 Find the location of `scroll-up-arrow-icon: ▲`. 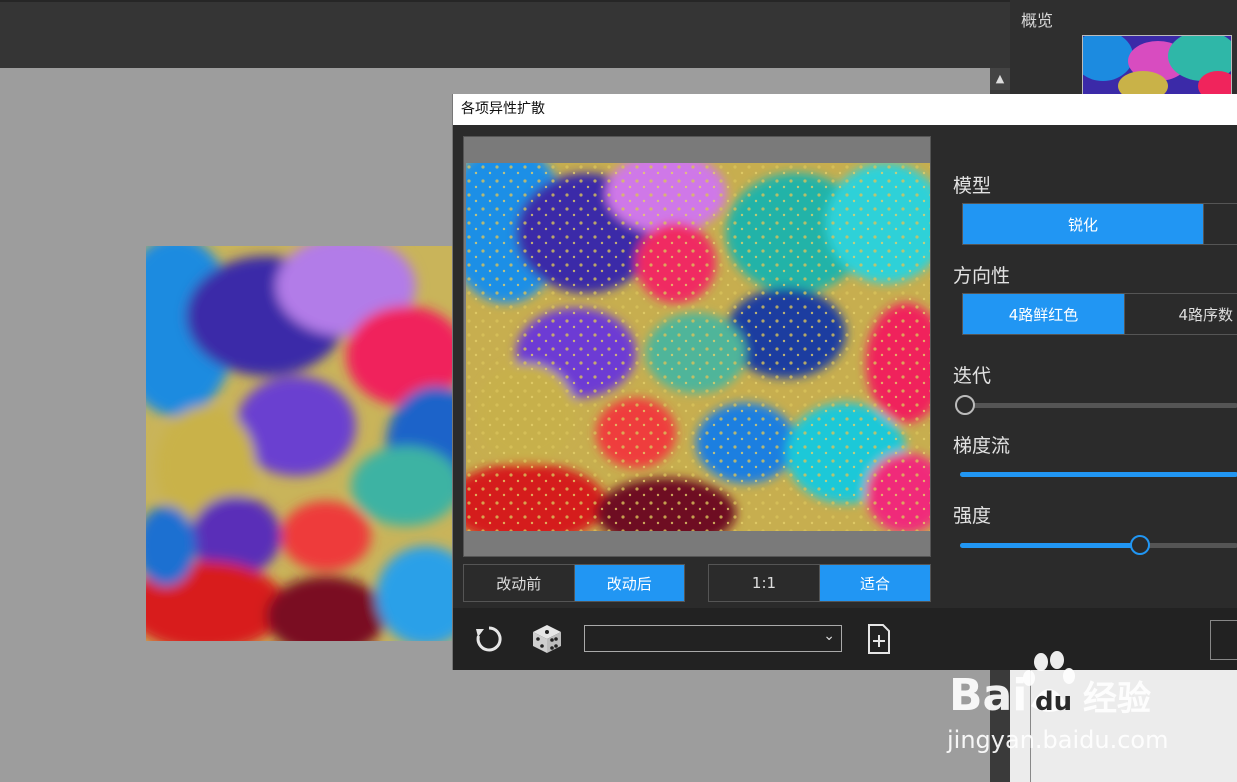

scroll-up-arrow-icon: ▲ is located at coordinates (1000, 79).